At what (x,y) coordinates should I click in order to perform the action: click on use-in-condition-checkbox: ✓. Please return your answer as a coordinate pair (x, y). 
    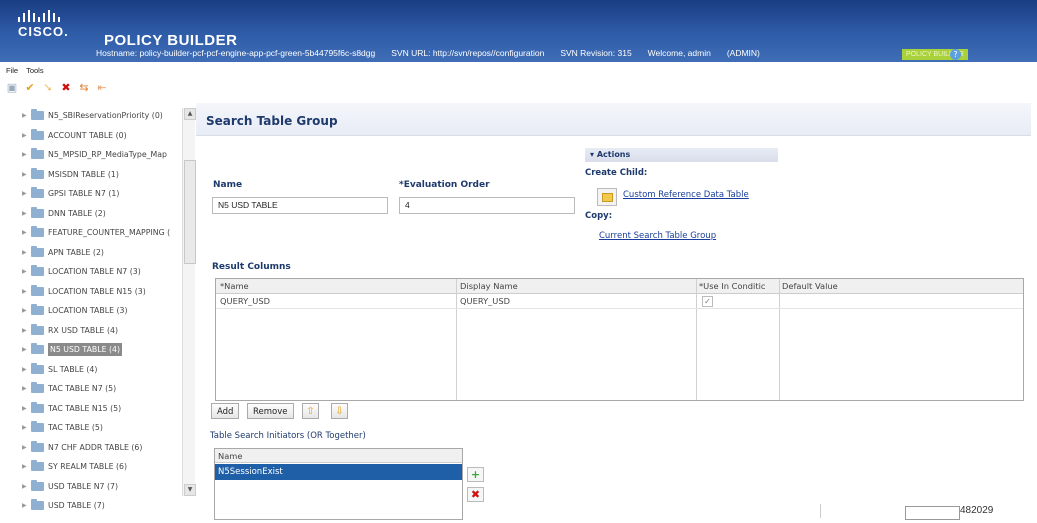
    Looking at the image, I should click on (707, 301).